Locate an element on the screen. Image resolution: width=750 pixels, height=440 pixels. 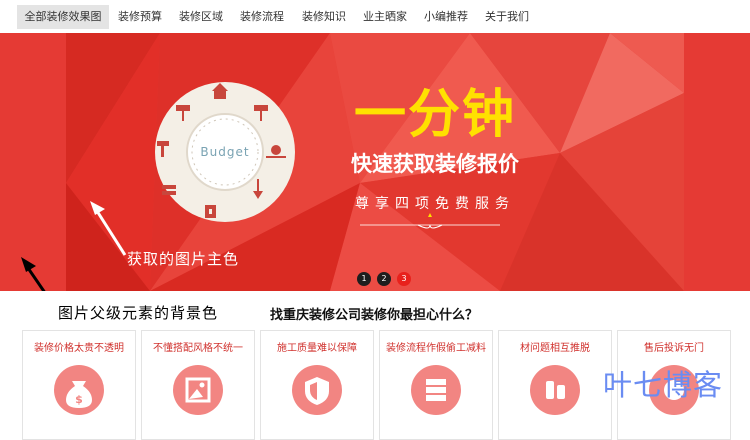
card-label: 不懂搭配风格不统一 is located at coordinates (198, 348).